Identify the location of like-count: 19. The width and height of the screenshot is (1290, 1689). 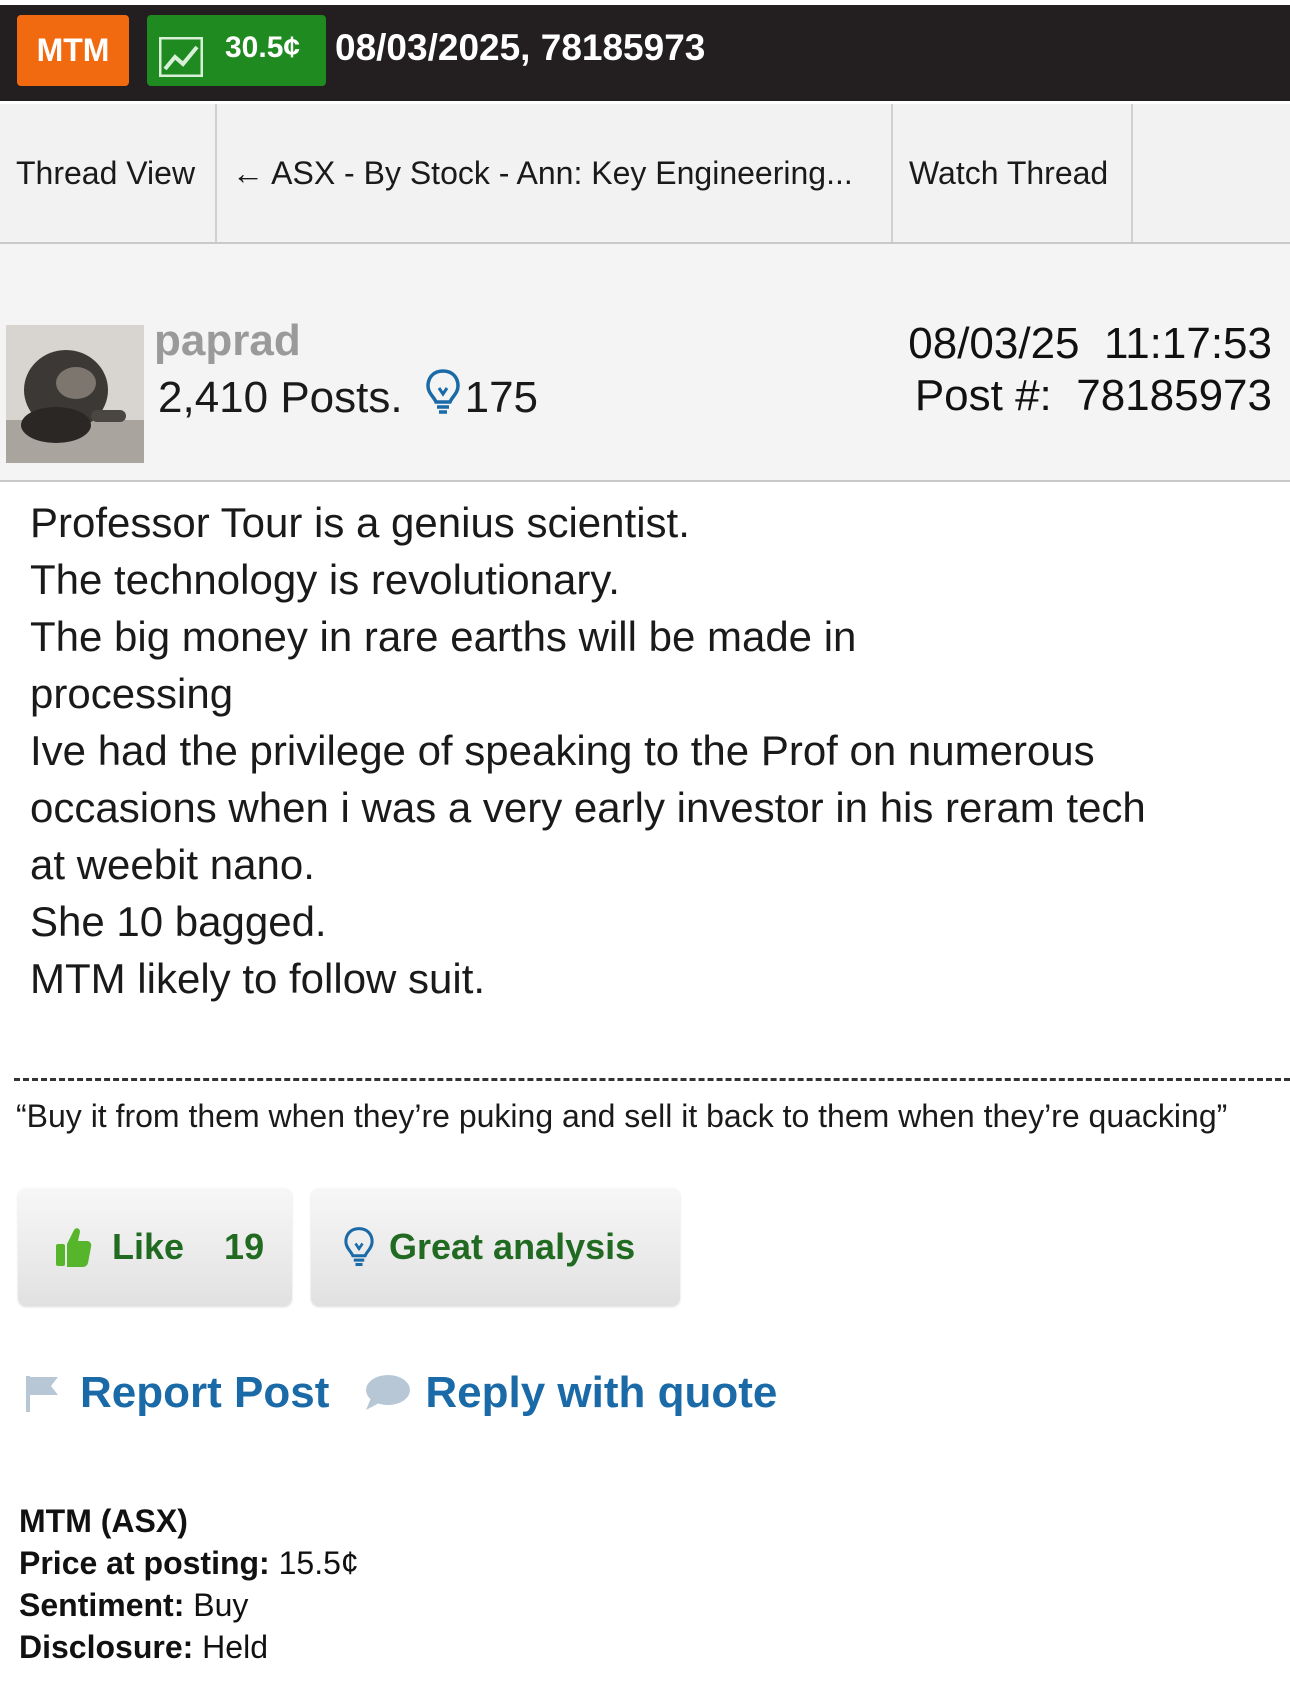
(244, 1246).